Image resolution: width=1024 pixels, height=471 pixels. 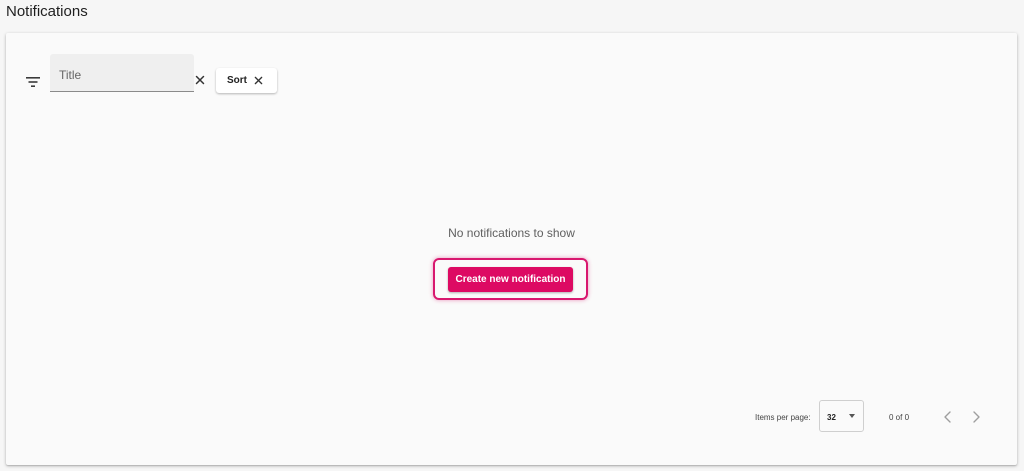 What do you see at coordinates (948, 417) in the screenshot?
I see `chevron-left-icon` at bounding box center [948, 417].